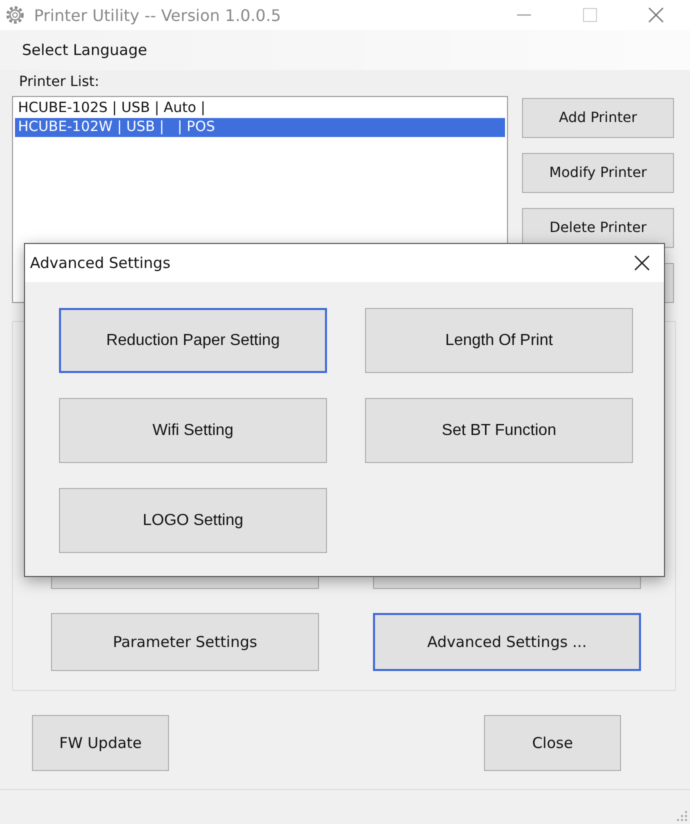 The image size is (690, 824). What do you see at coordinates (552, 743) in the screenshot?
I see `footer-button: Close` at bounding box center [552, 743].